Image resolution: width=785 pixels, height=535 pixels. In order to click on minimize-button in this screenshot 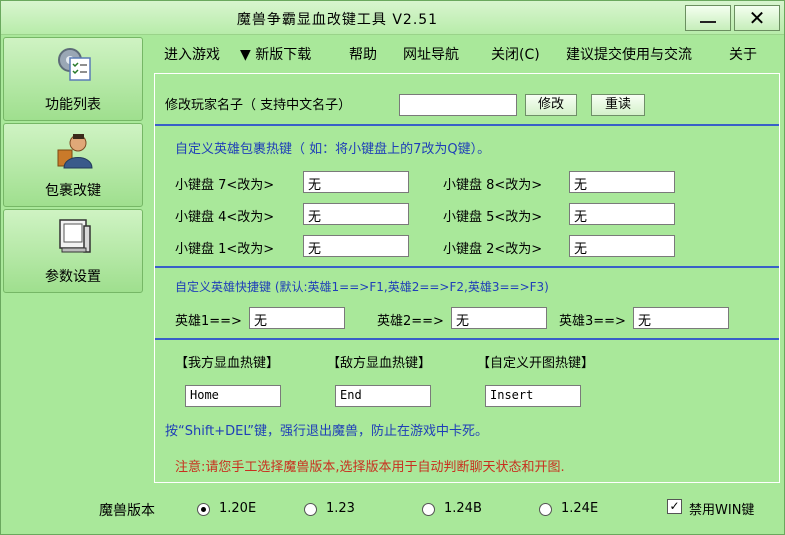, I will do `click(708, 18)`.